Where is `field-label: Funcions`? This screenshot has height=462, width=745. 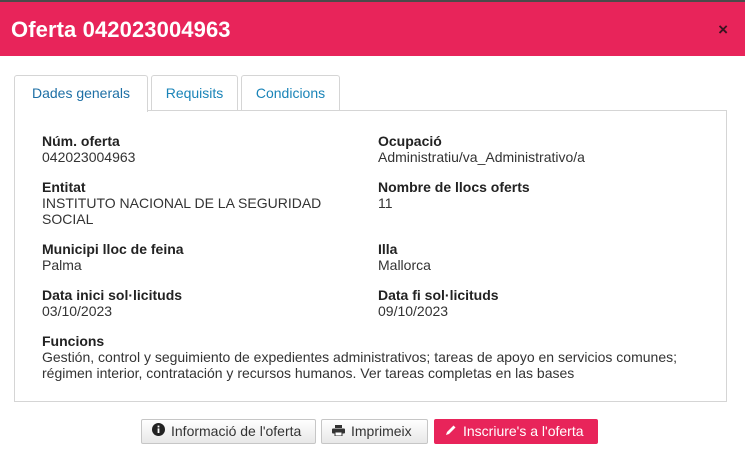 field-label: Funcions is located at coordinates (73, 341).